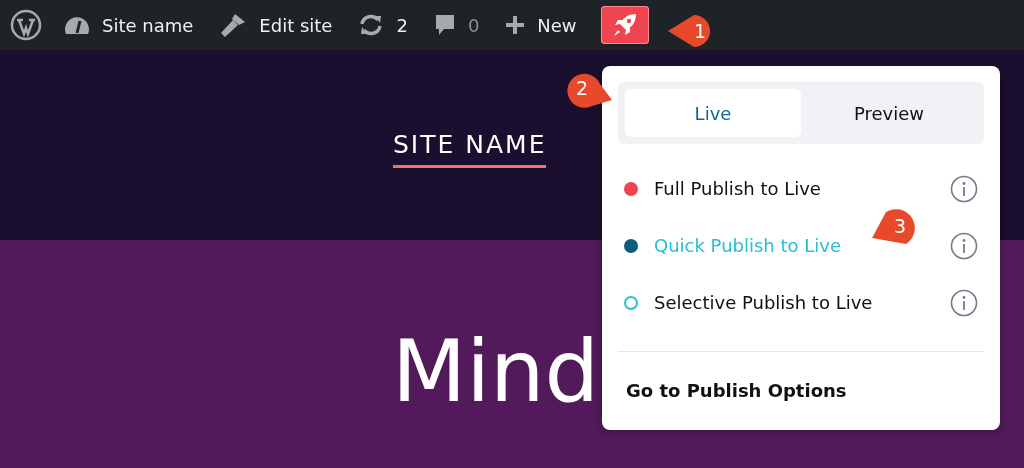 The height and width of the screenshot is (468, 1024). What do you see at coordinates (402, 25) in the screenshot?
I see `updates-count: 2` at bounding box center [402, 25].